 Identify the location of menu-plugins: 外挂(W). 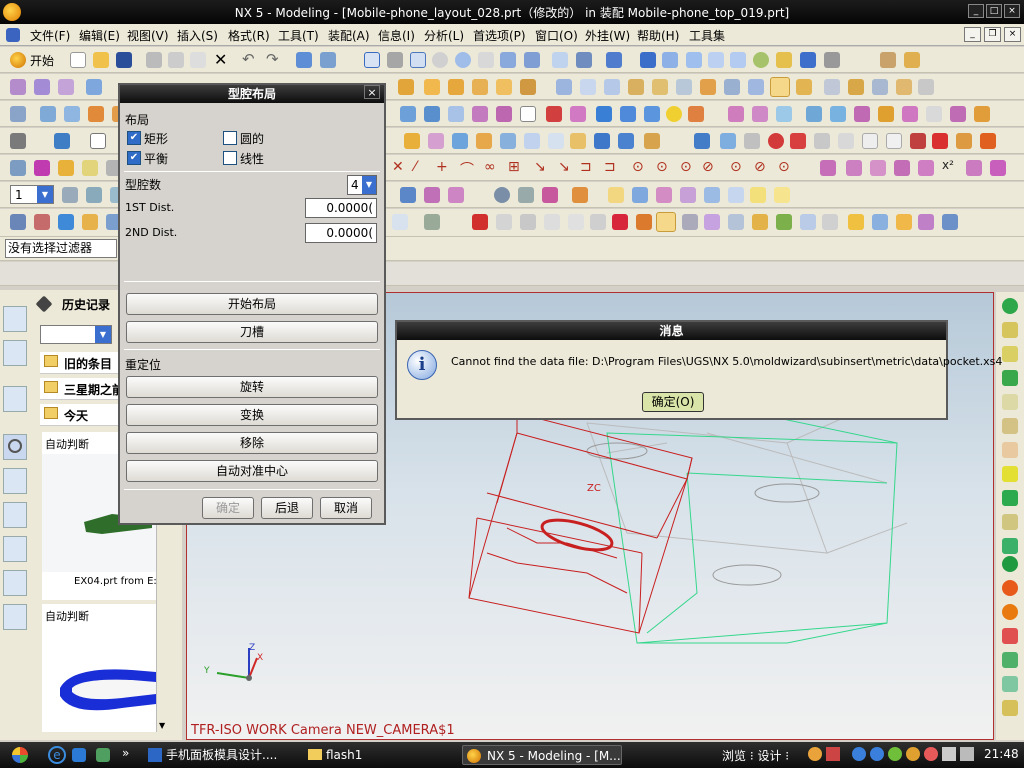
(607, 35).